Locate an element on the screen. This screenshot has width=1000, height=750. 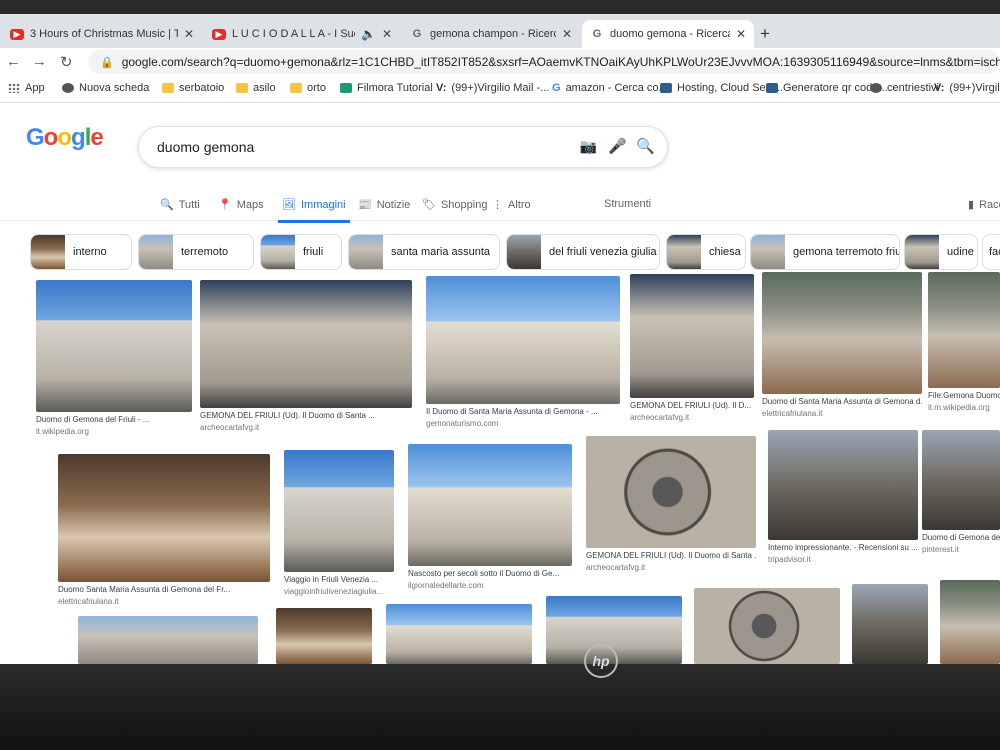
chip-santa-maria-assunta: santa maria assunta is located at coordinates (424, 252).